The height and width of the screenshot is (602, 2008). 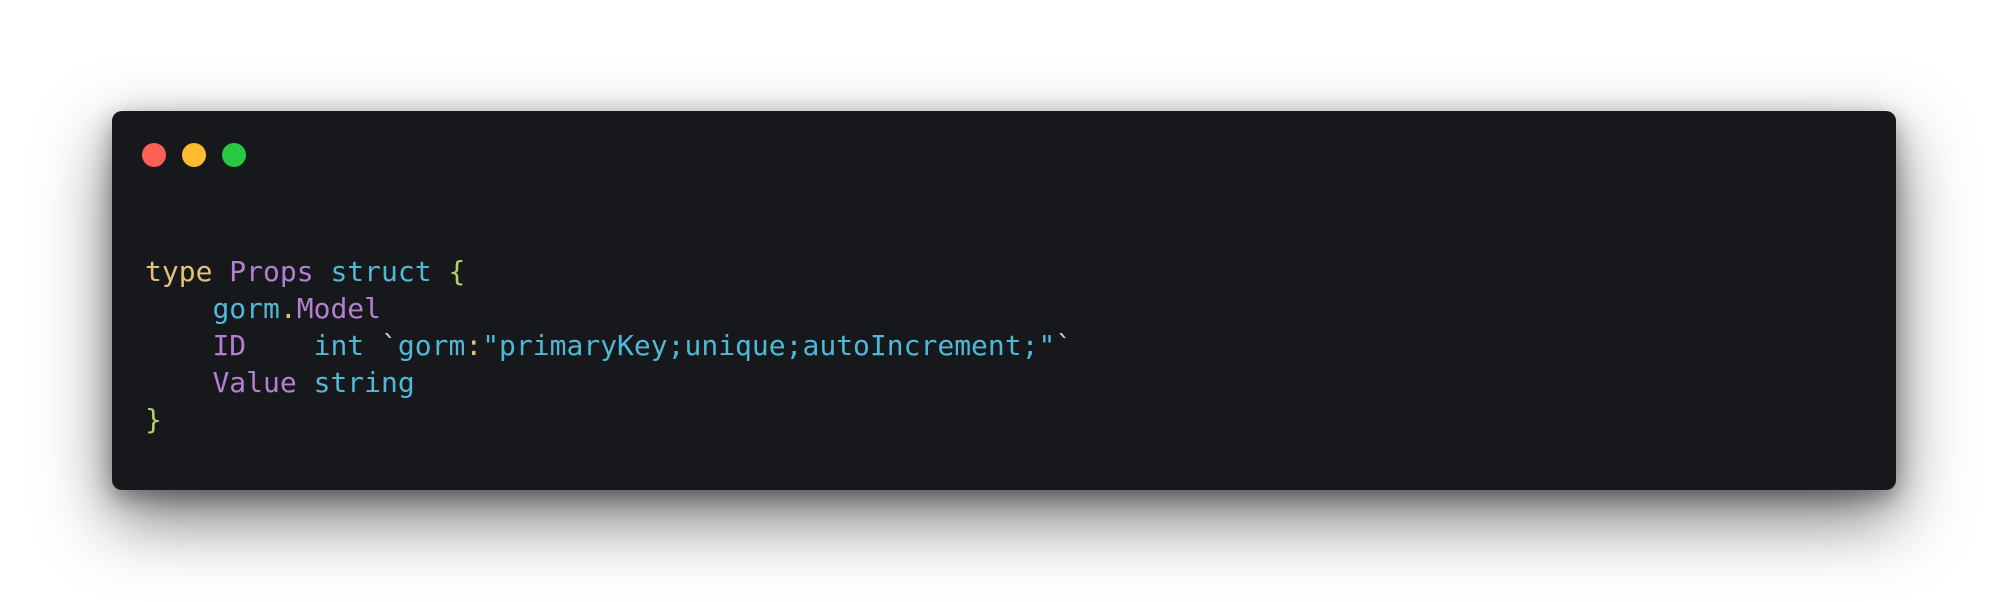 I want to click on embedded-type: Model, so click(x=339, y=308).